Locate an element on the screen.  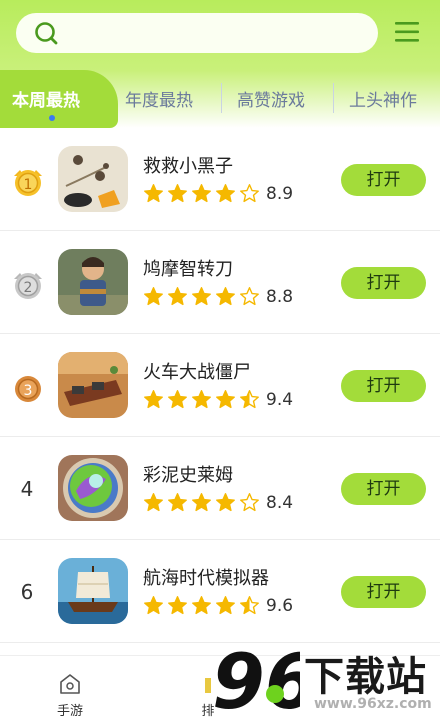
bronze-medal-icon: 3 is located at coordinates (28, 389).